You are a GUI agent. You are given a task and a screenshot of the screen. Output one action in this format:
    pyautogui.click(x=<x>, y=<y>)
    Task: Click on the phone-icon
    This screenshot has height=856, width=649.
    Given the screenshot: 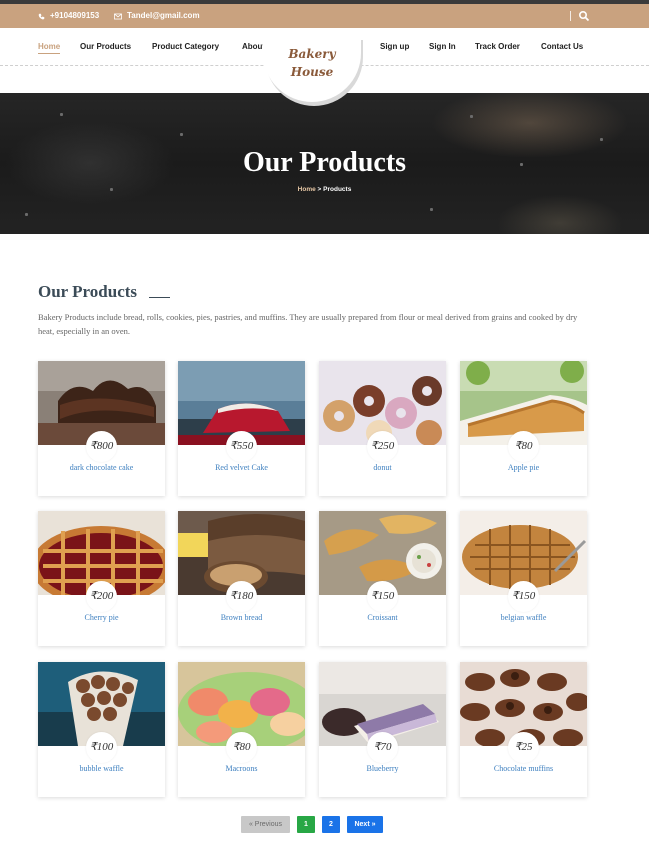 What is the action you would take?
    pyautogui.click(x=41, y=16)
    